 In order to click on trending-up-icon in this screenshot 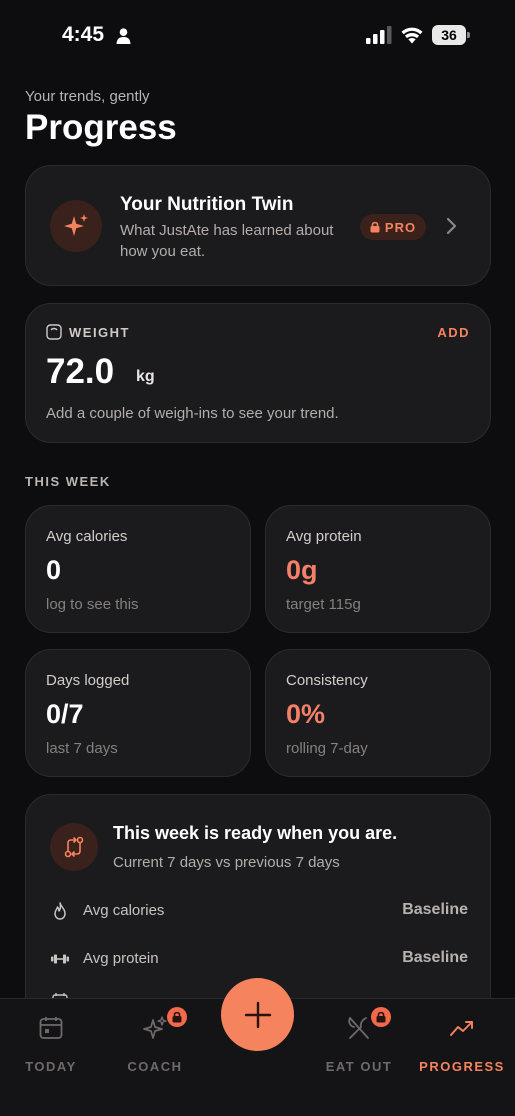, I will do `click(461, 1028)`.